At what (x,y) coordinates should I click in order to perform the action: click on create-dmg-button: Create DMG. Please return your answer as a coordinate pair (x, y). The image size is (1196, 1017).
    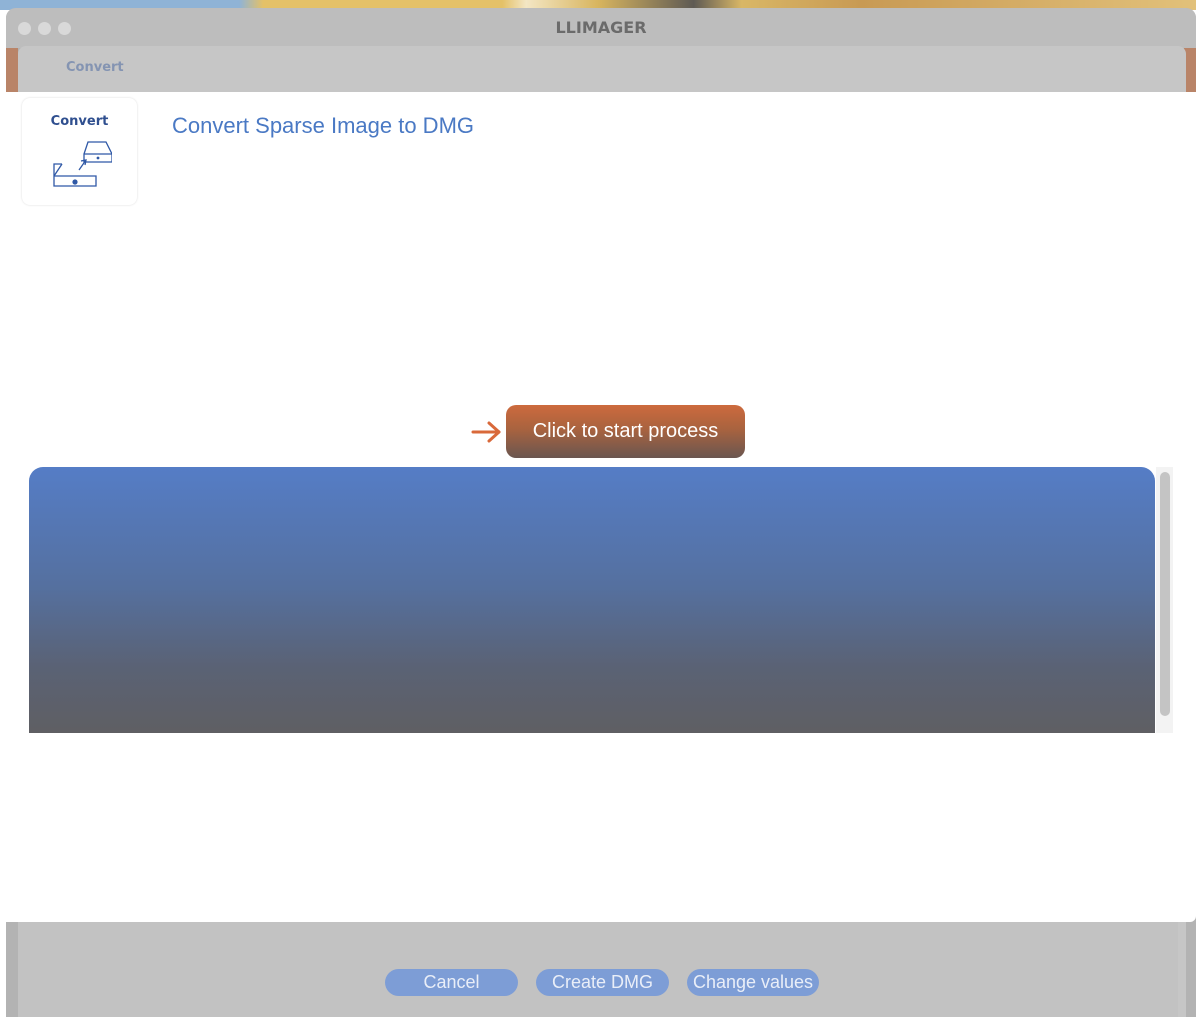
    Looking at the image, I should click on (602, 982).